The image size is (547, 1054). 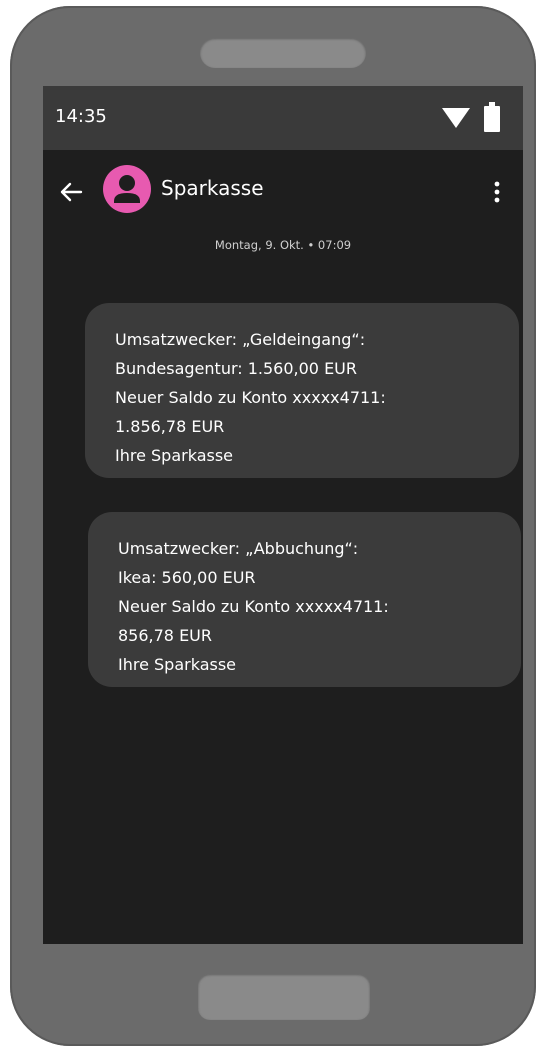 I want to click on person-icon, so click(x=127, y=189).